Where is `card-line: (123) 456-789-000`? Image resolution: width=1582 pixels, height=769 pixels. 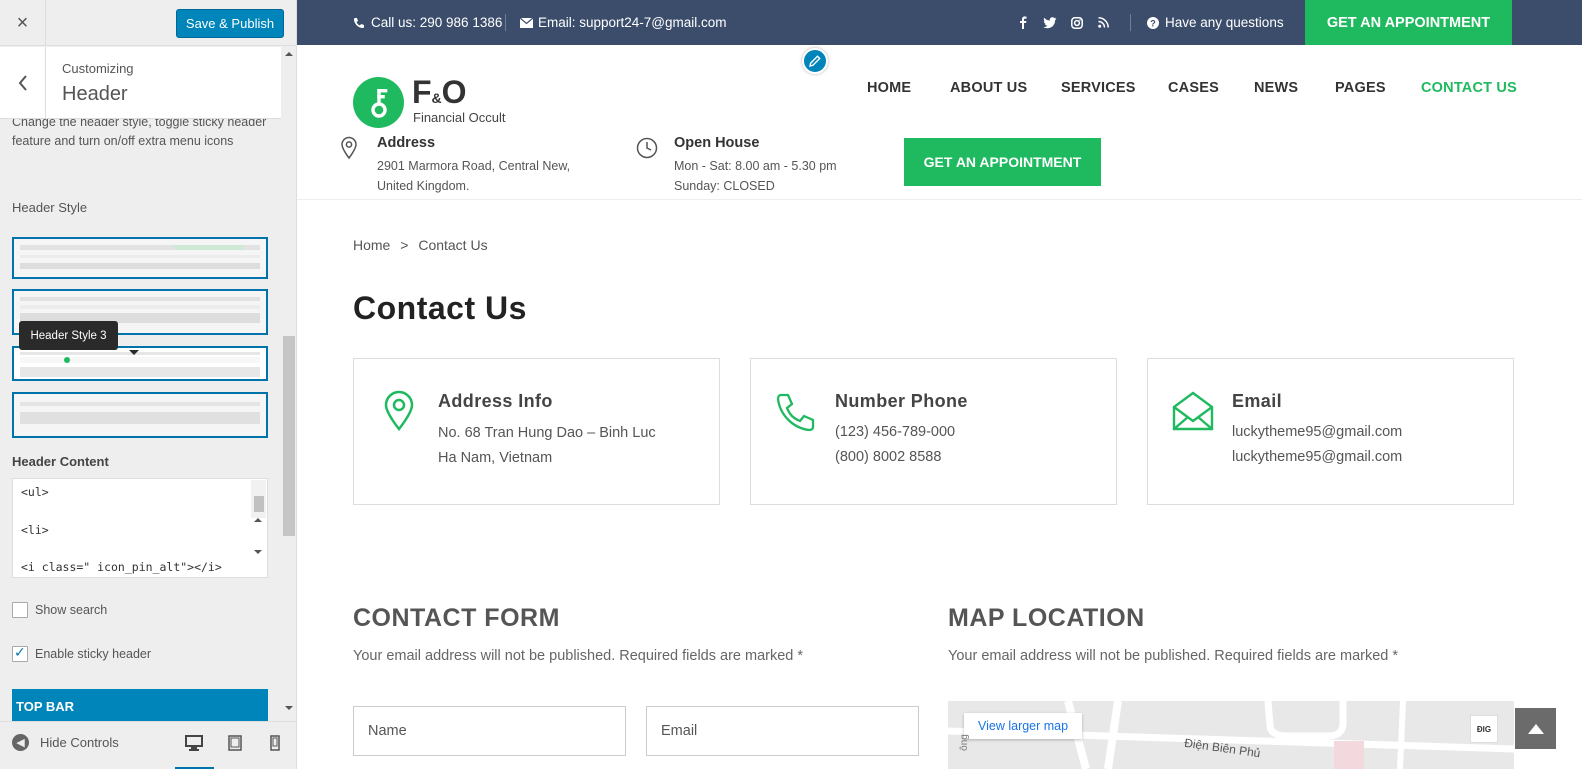 card-line: (123) 456-789-000 is located at coordinates (895, 432).